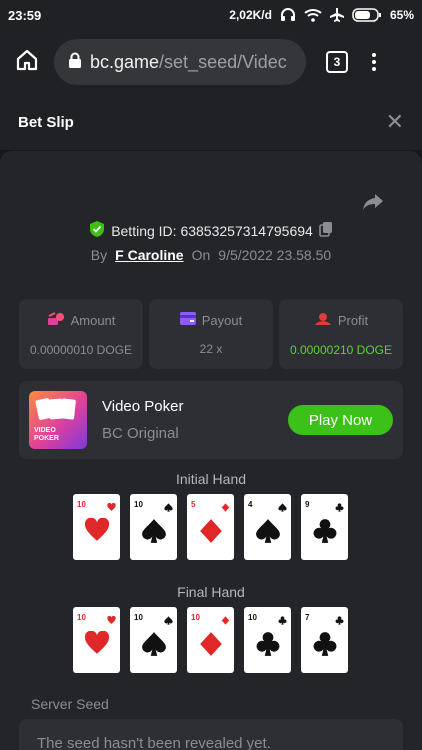 Image resolution: width=422 pixels, height=750 pixels. I want to click on home-icon, so click(27, 62).